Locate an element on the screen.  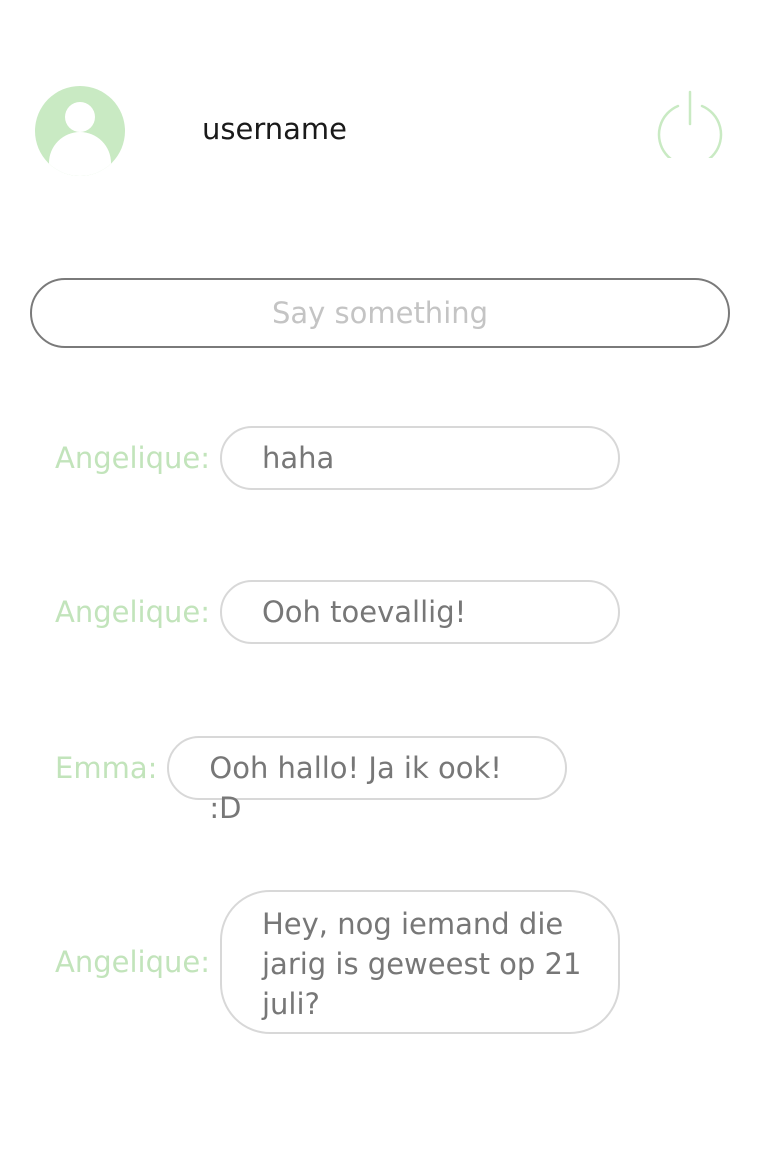
message-bubble: Ooh hallo! Ja ik ook! :D is located at coordinates (367, 780).